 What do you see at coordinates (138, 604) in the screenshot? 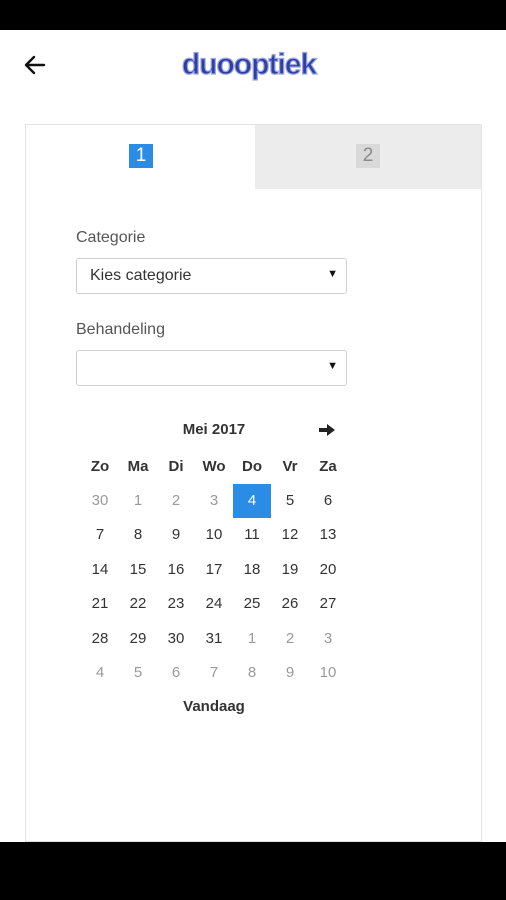
I see `calendar-day: 22` at bounding box center [138, 604].